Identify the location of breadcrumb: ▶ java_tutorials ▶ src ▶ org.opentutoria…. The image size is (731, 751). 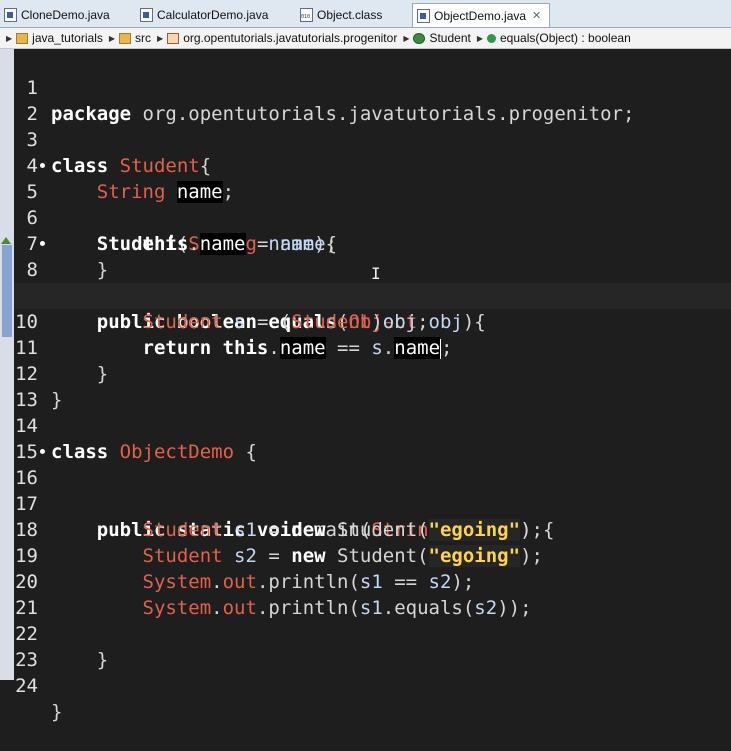
(365, 38).